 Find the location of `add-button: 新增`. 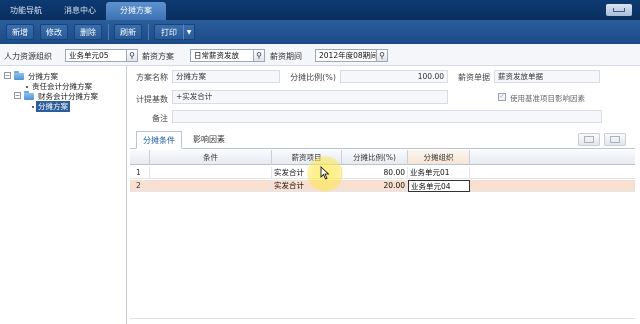

add-button: 新增 is located at coordinates (20, 32).